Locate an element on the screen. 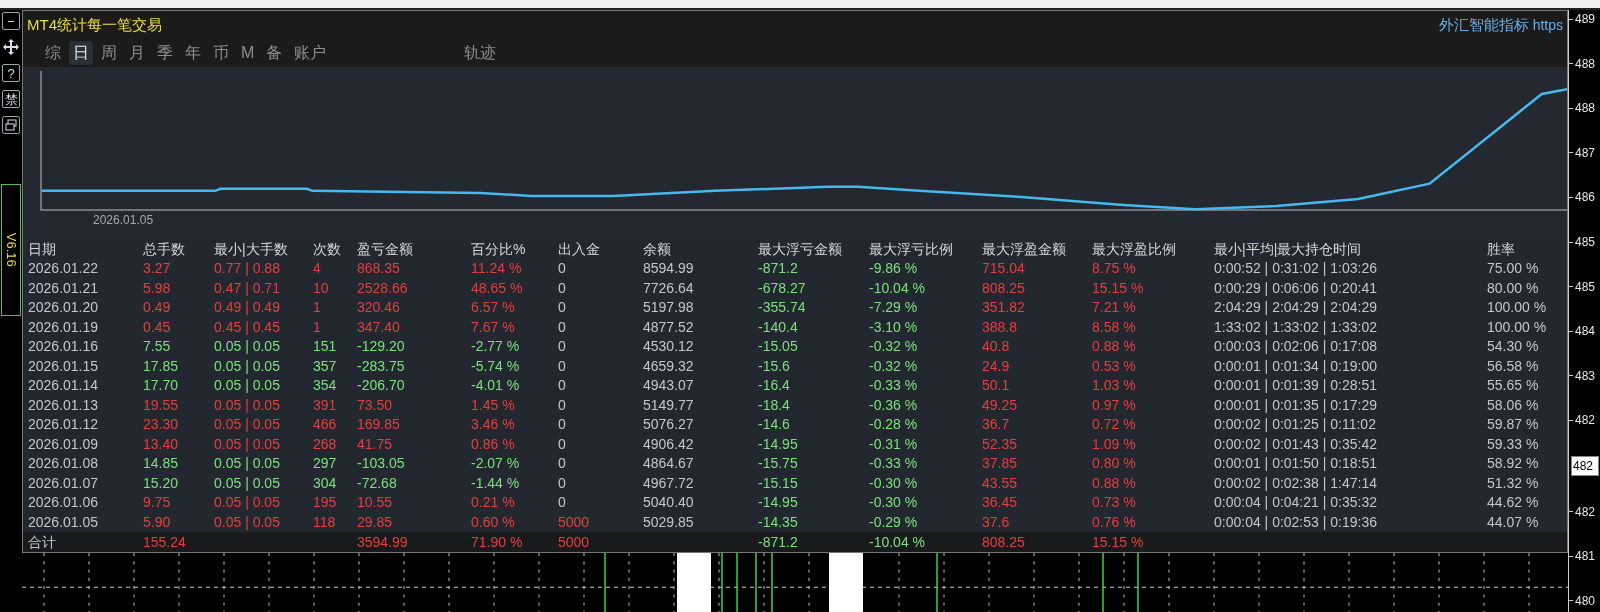  table-cell-text: -14.35 is located at coordinates (778, 522).